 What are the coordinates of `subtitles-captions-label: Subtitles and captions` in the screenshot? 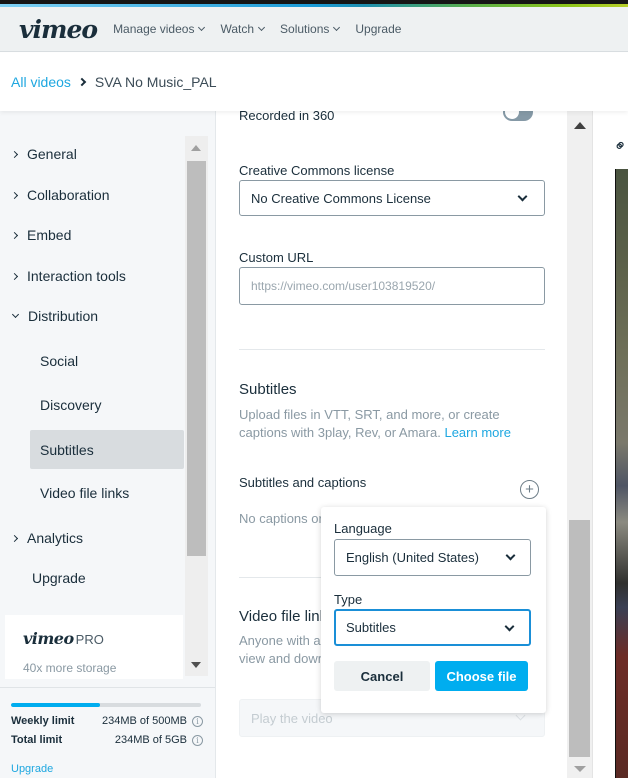 It's located at (303, 482).